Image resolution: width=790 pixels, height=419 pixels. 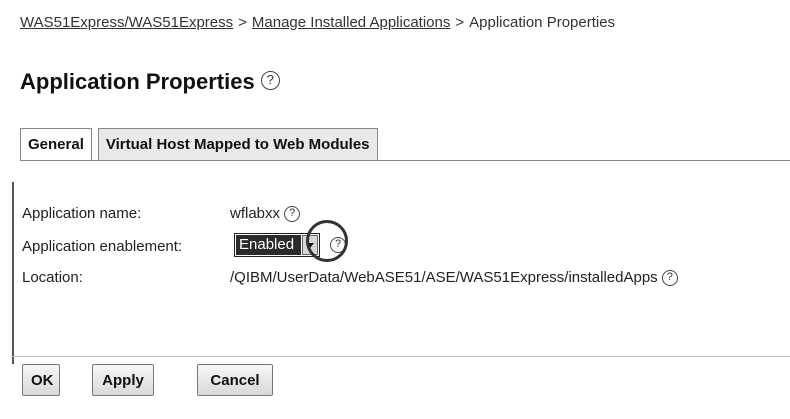 What do you see at coordinates (235, 380) in the screenshot?
I see `cancel-button: Cancel` at bounding box center [235, 380].